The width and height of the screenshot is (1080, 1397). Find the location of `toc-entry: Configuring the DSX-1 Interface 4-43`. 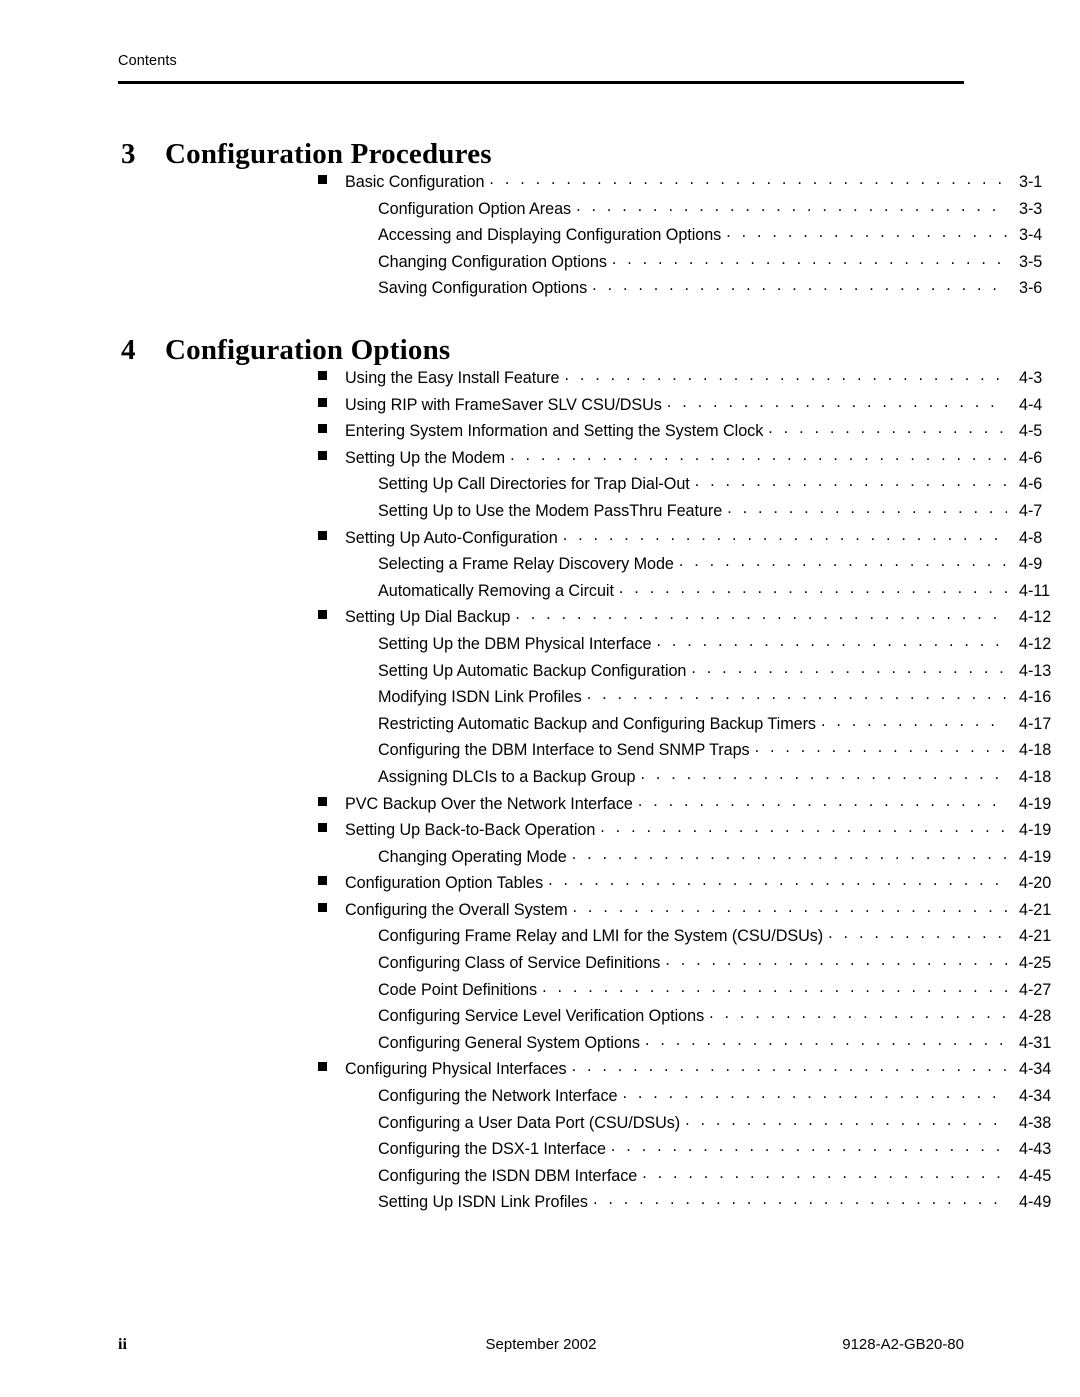

toc-entry: Configuring the DSX-1 Interface 4-43 is located at coordinates (540, 1151).